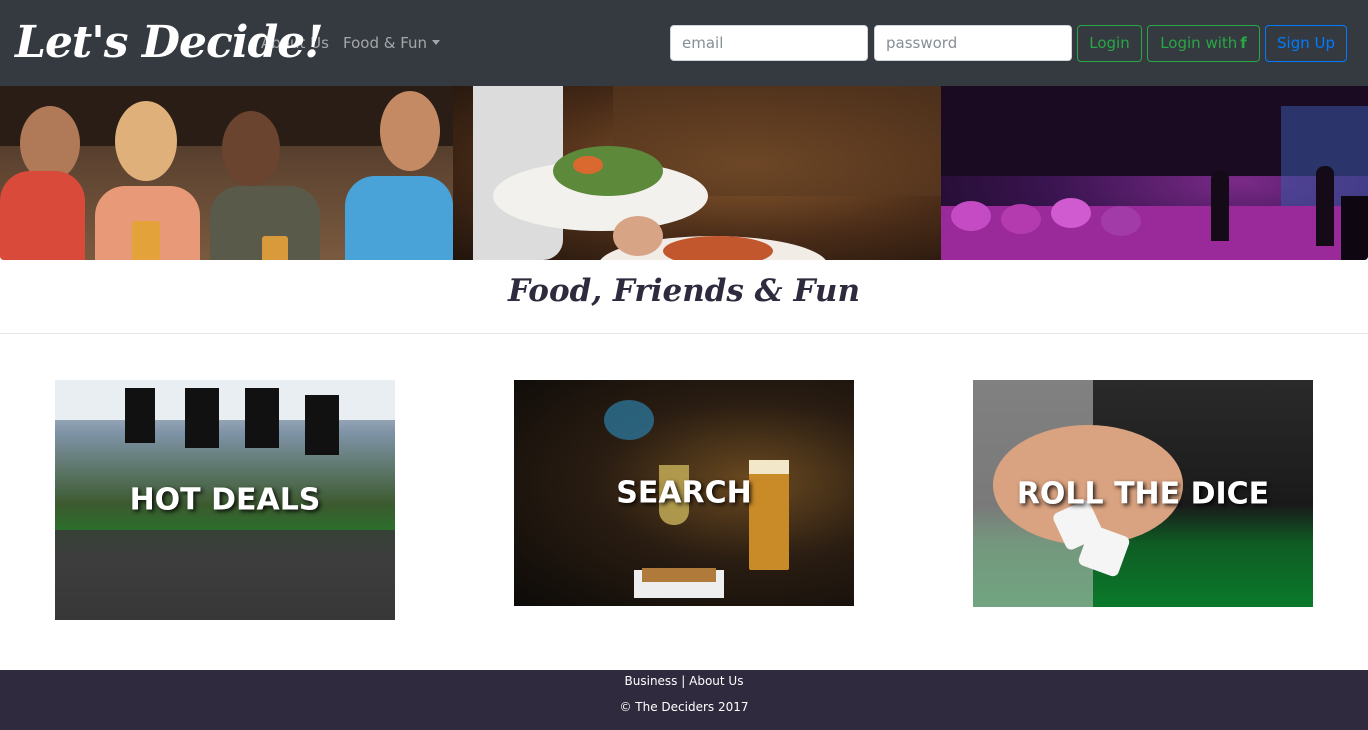 The height and width of the screenshot is (730, 1368). I want to click on signup-button: Sign Up, so click(1306, 43).